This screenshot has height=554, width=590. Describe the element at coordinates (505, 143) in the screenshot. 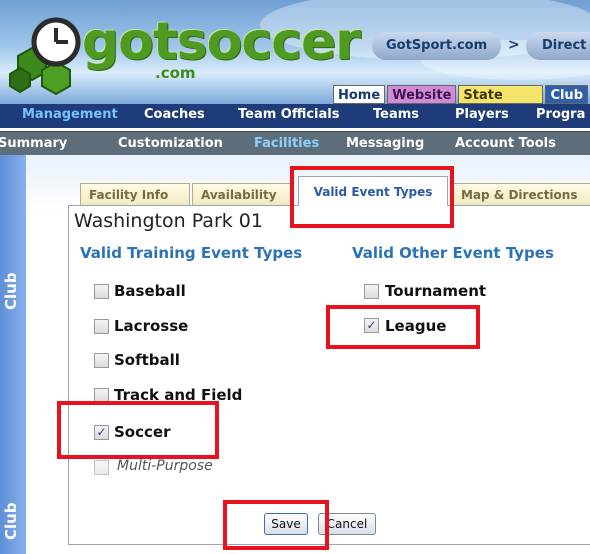

I see `nav-account-tools: Account Tools` at that location.